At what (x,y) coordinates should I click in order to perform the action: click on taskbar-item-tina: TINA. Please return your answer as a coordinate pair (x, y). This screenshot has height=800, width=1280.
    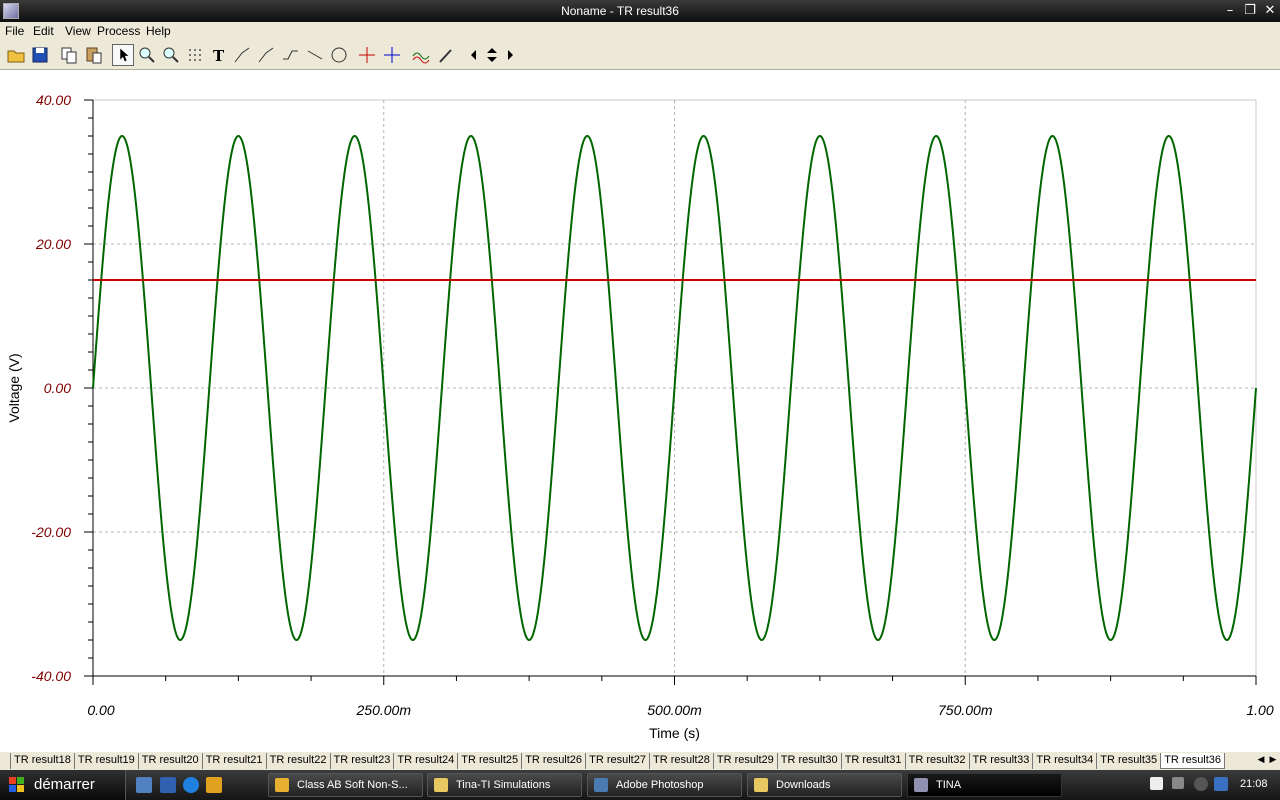
    Looking at the image, I should click on (984, 785).